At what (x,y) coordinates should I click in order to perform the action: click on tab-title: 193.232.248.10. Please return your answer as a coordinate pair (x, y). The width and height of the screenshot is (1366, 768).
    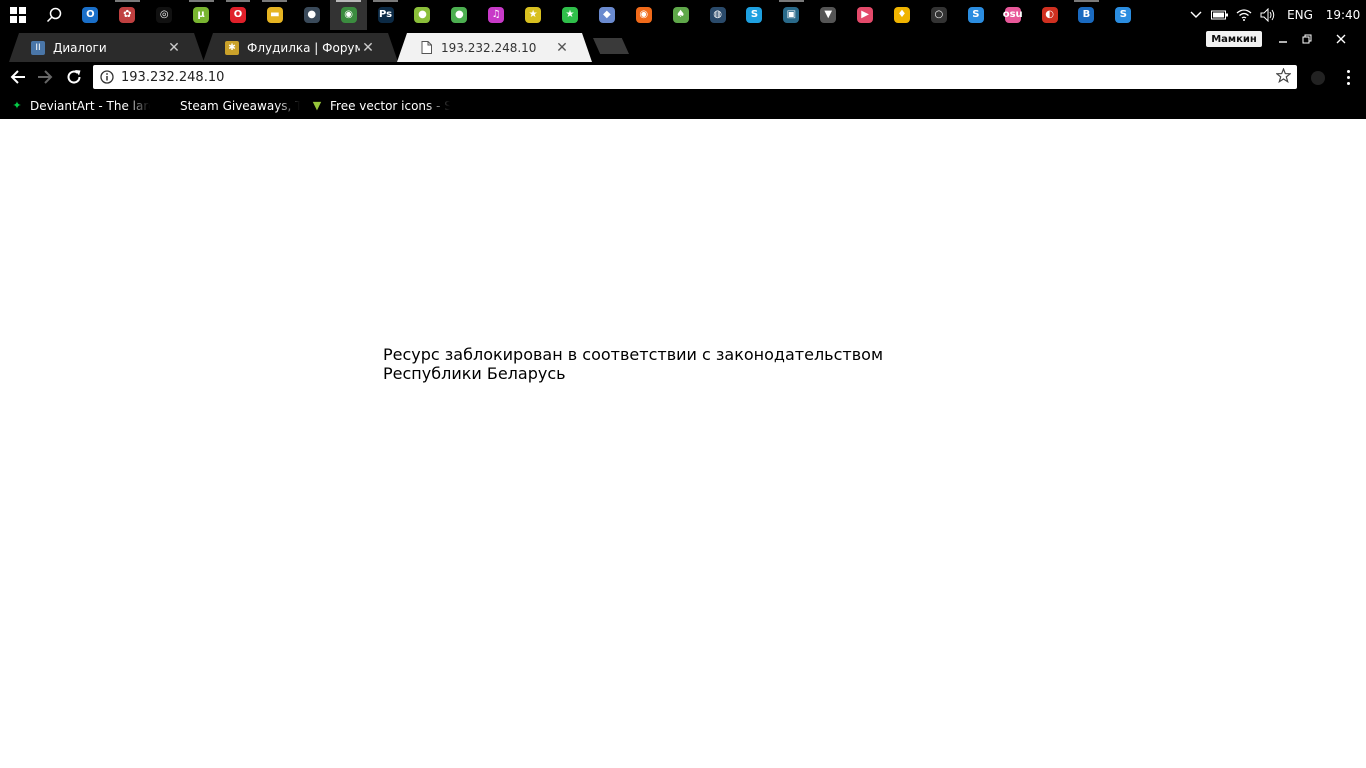
    Looking at the image, I should click on (489, 47).